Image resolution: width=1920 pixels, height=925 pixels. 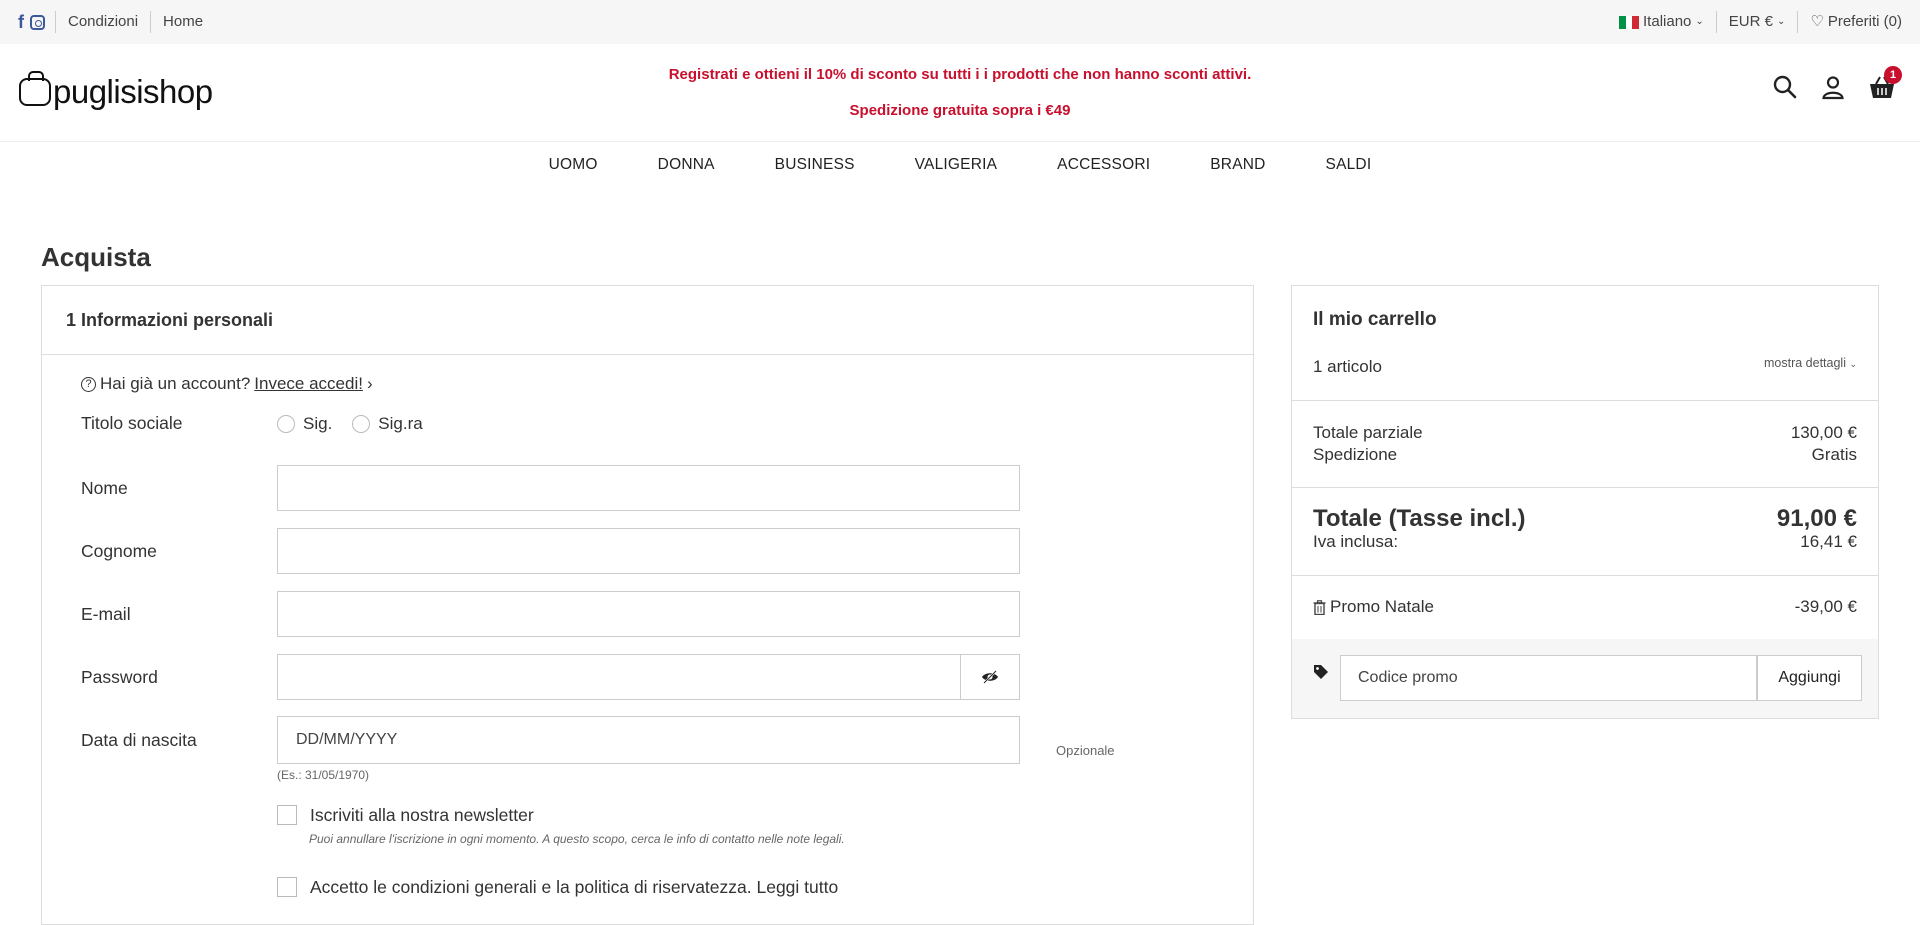 What do you see at coordinates (1585, 519) in the screenshot?
I see `total-line: Totale (Tasse incl.) 91,00 €` at bounding box center [1585, 519].